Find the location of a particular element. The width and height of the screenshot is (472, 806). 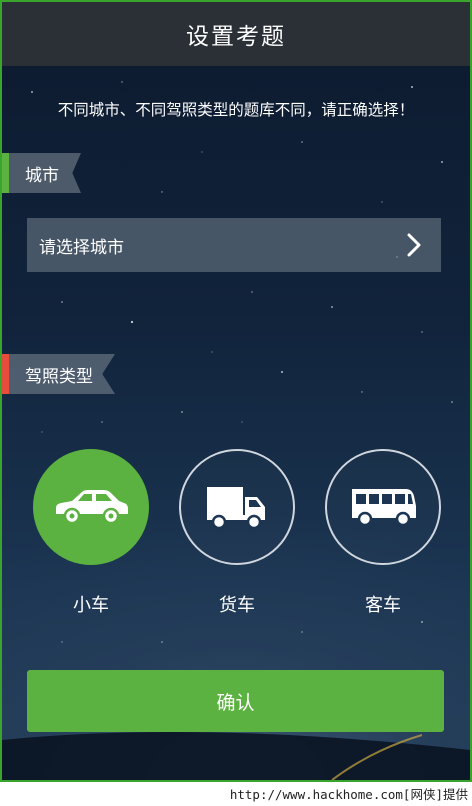

city-select-placeholder: 请选择城市 is located at coordinates (81, 247).